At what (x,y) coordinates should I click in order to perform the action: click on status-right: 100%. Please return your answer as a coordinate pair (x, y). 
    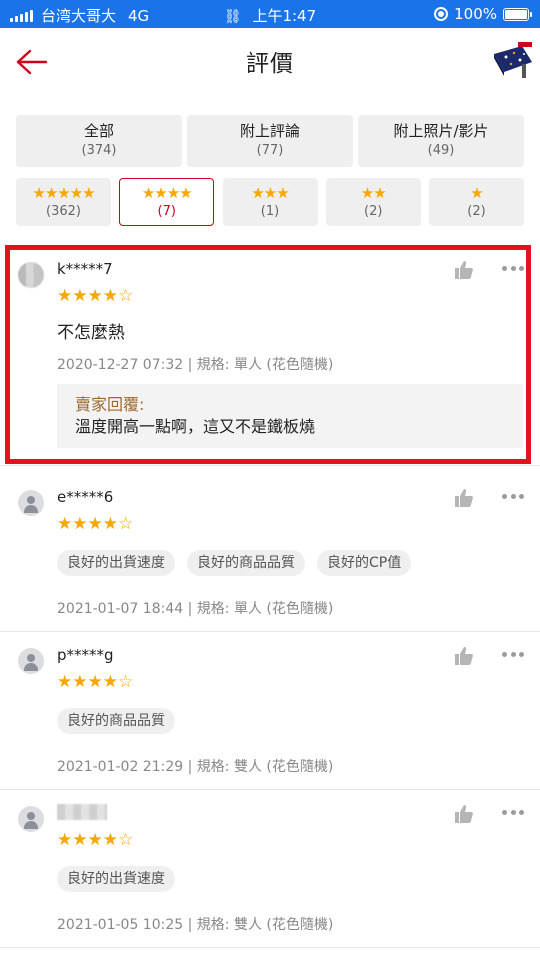
    Looking at the image, I should click on (483, 14).